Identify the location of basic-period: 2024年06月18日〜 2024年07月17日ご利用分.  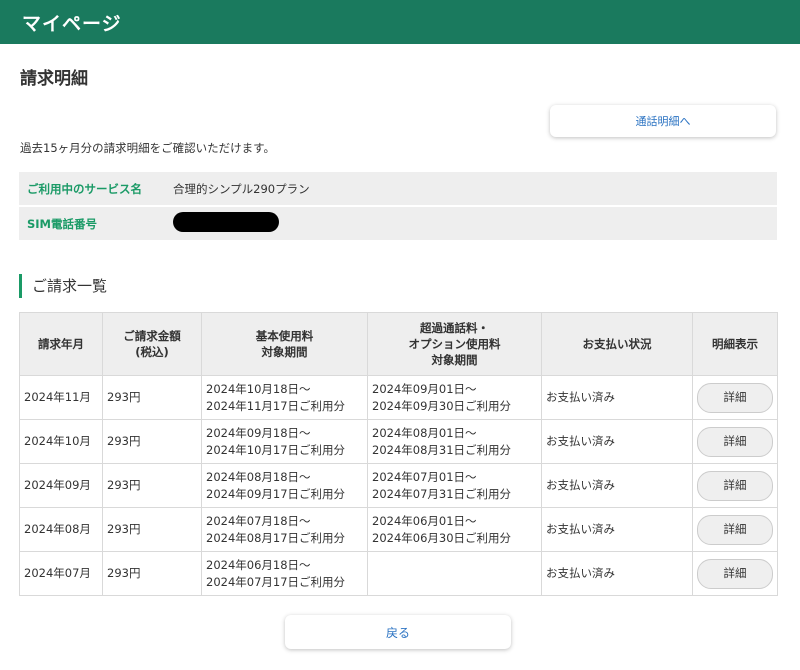
(284, 573).